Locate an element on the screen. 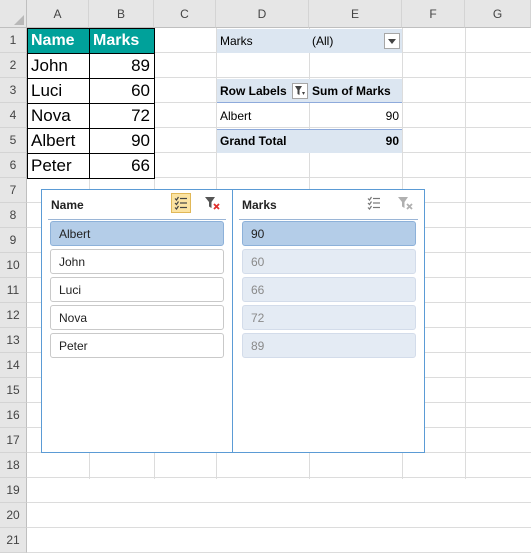 This screenshot has width=531, height=553. row-header: 19 is located at coordinates (13, 490).